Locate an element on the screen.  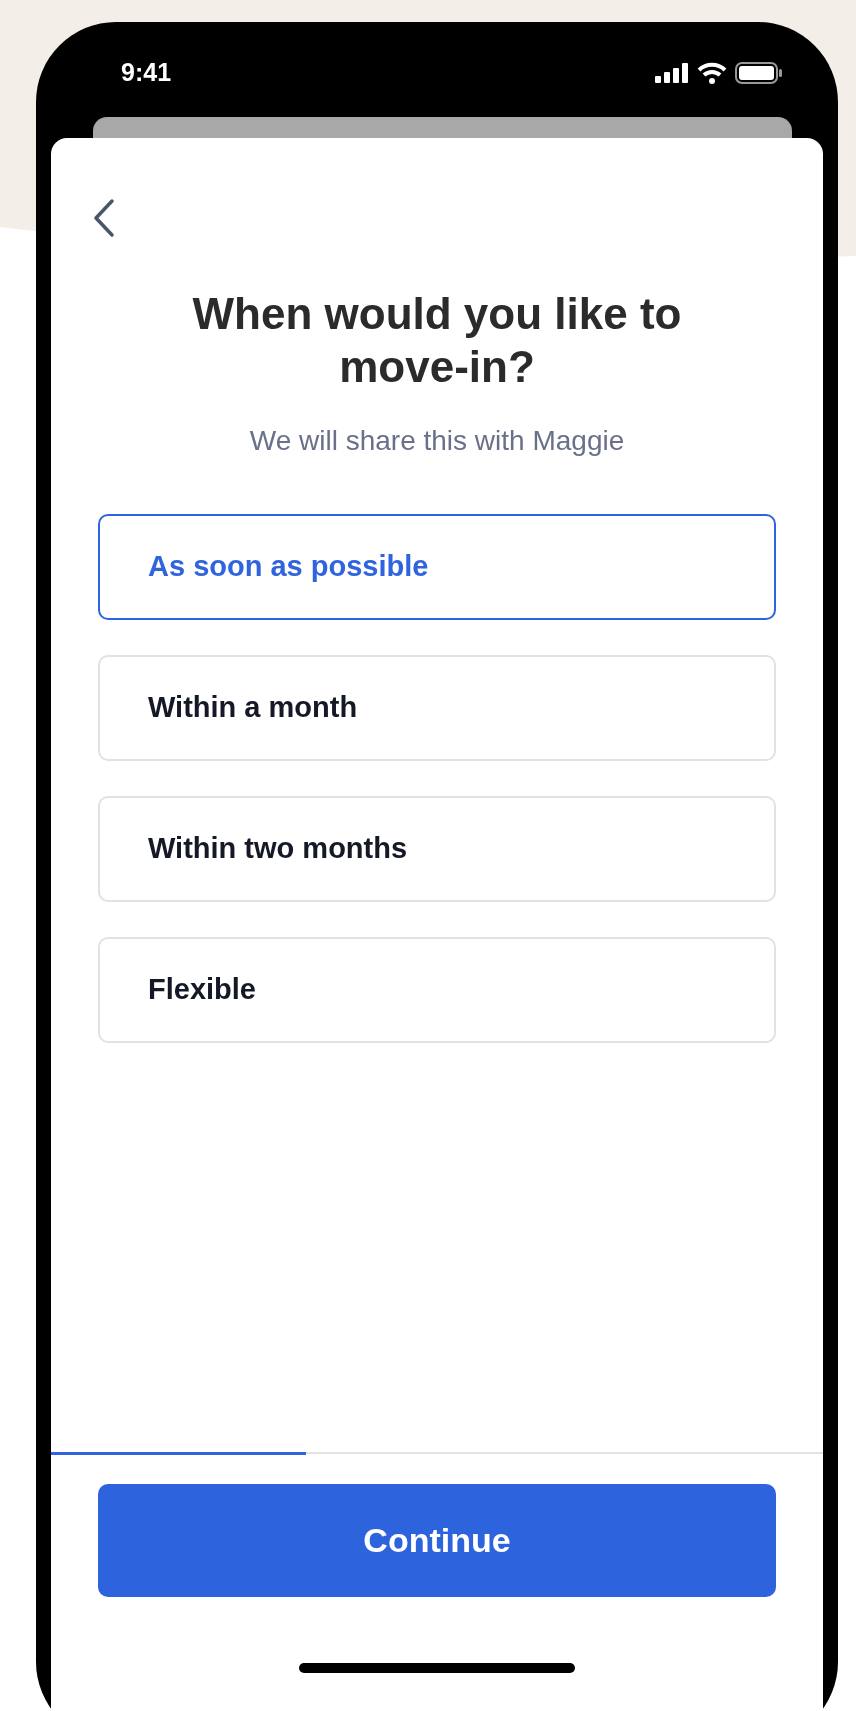
question-title: When would you like to move-in? is located at coordinates (437, 340).